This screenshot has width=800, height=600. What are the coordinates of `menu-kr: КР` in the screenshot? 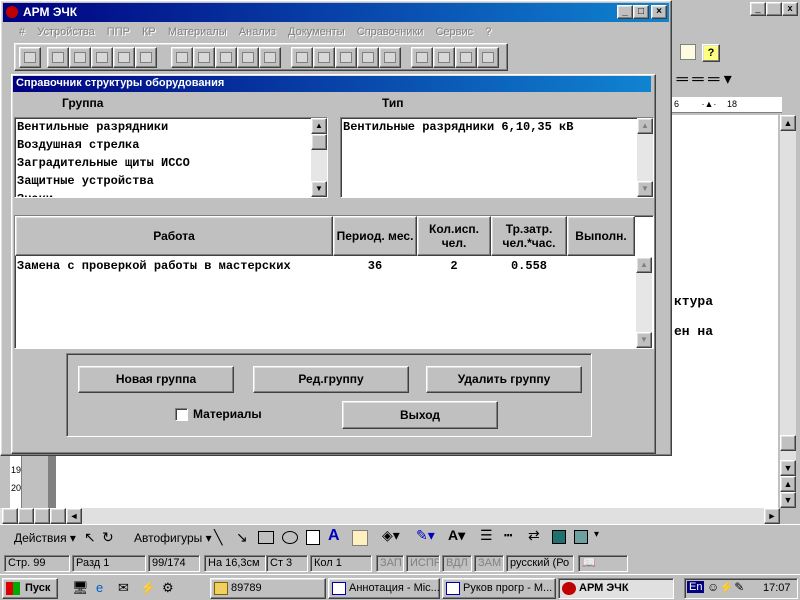 It's located at (149, 32).